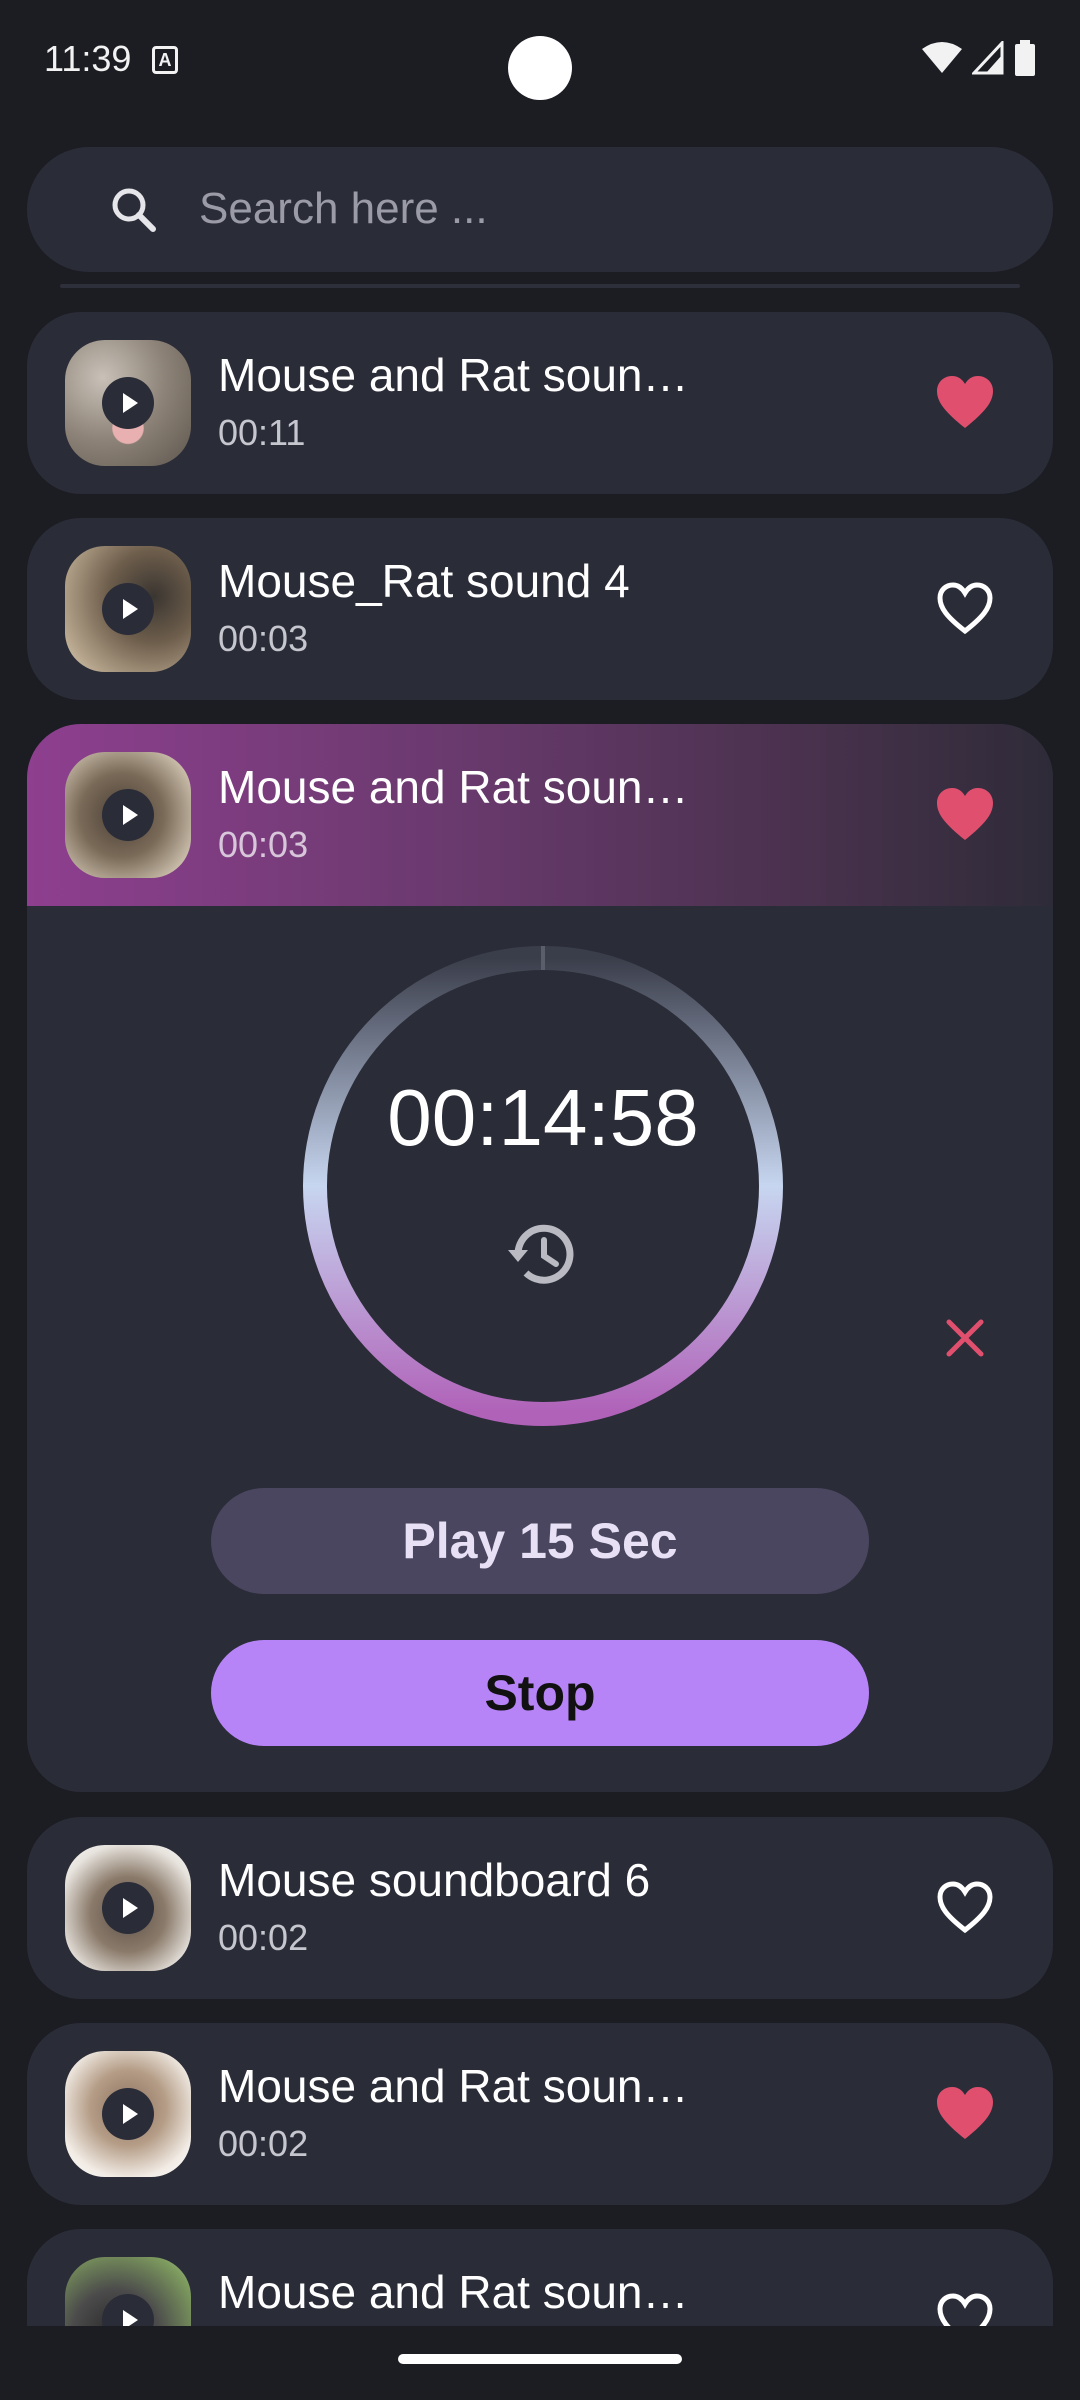 The width and height of the screenshot is (1080, 2400). Describe the element at coordinates (599, 209) in the screenshot. I see `search-input` at that location.